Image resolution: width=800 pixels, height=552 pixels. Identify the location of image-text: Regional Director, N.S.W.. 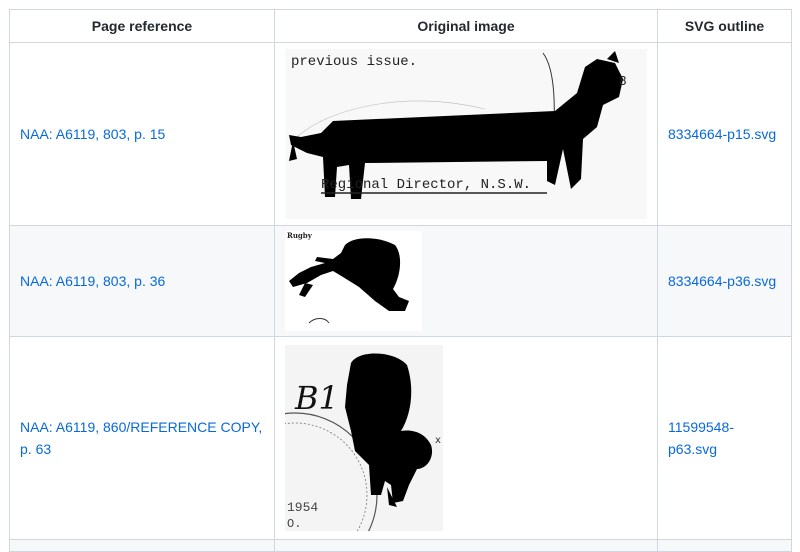
(426, 185).